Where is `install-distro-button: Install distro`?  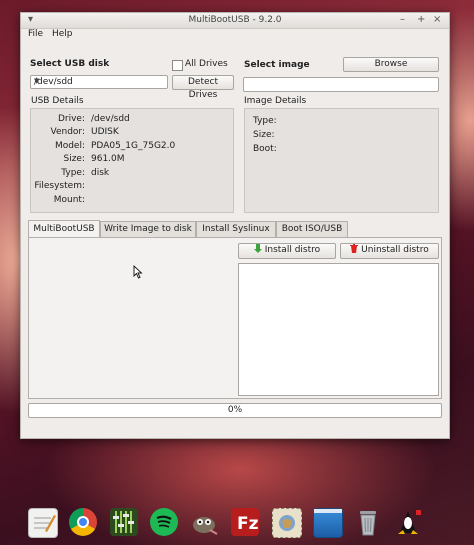 install-distro-button: Install distro is located at coordinates (287, 251).